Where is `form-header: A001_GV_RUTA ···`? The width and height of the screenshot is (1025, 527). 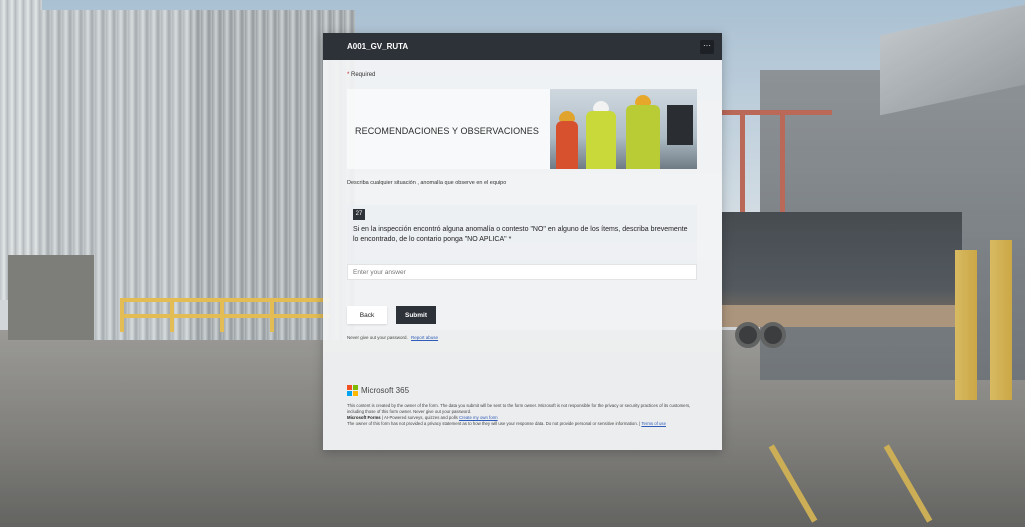 form-header: A001_GV_RUTA ··· is located at coordinates (522, 46).